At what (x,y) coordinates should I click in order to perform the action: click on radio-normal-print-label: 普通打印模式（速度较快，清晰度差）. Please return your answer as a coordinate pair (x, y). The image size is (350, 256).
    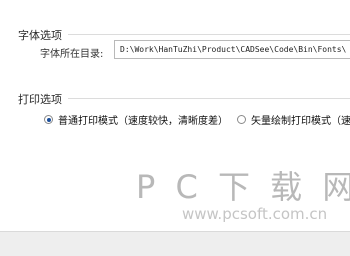
    Looking at the image, I should click on (143, 121).